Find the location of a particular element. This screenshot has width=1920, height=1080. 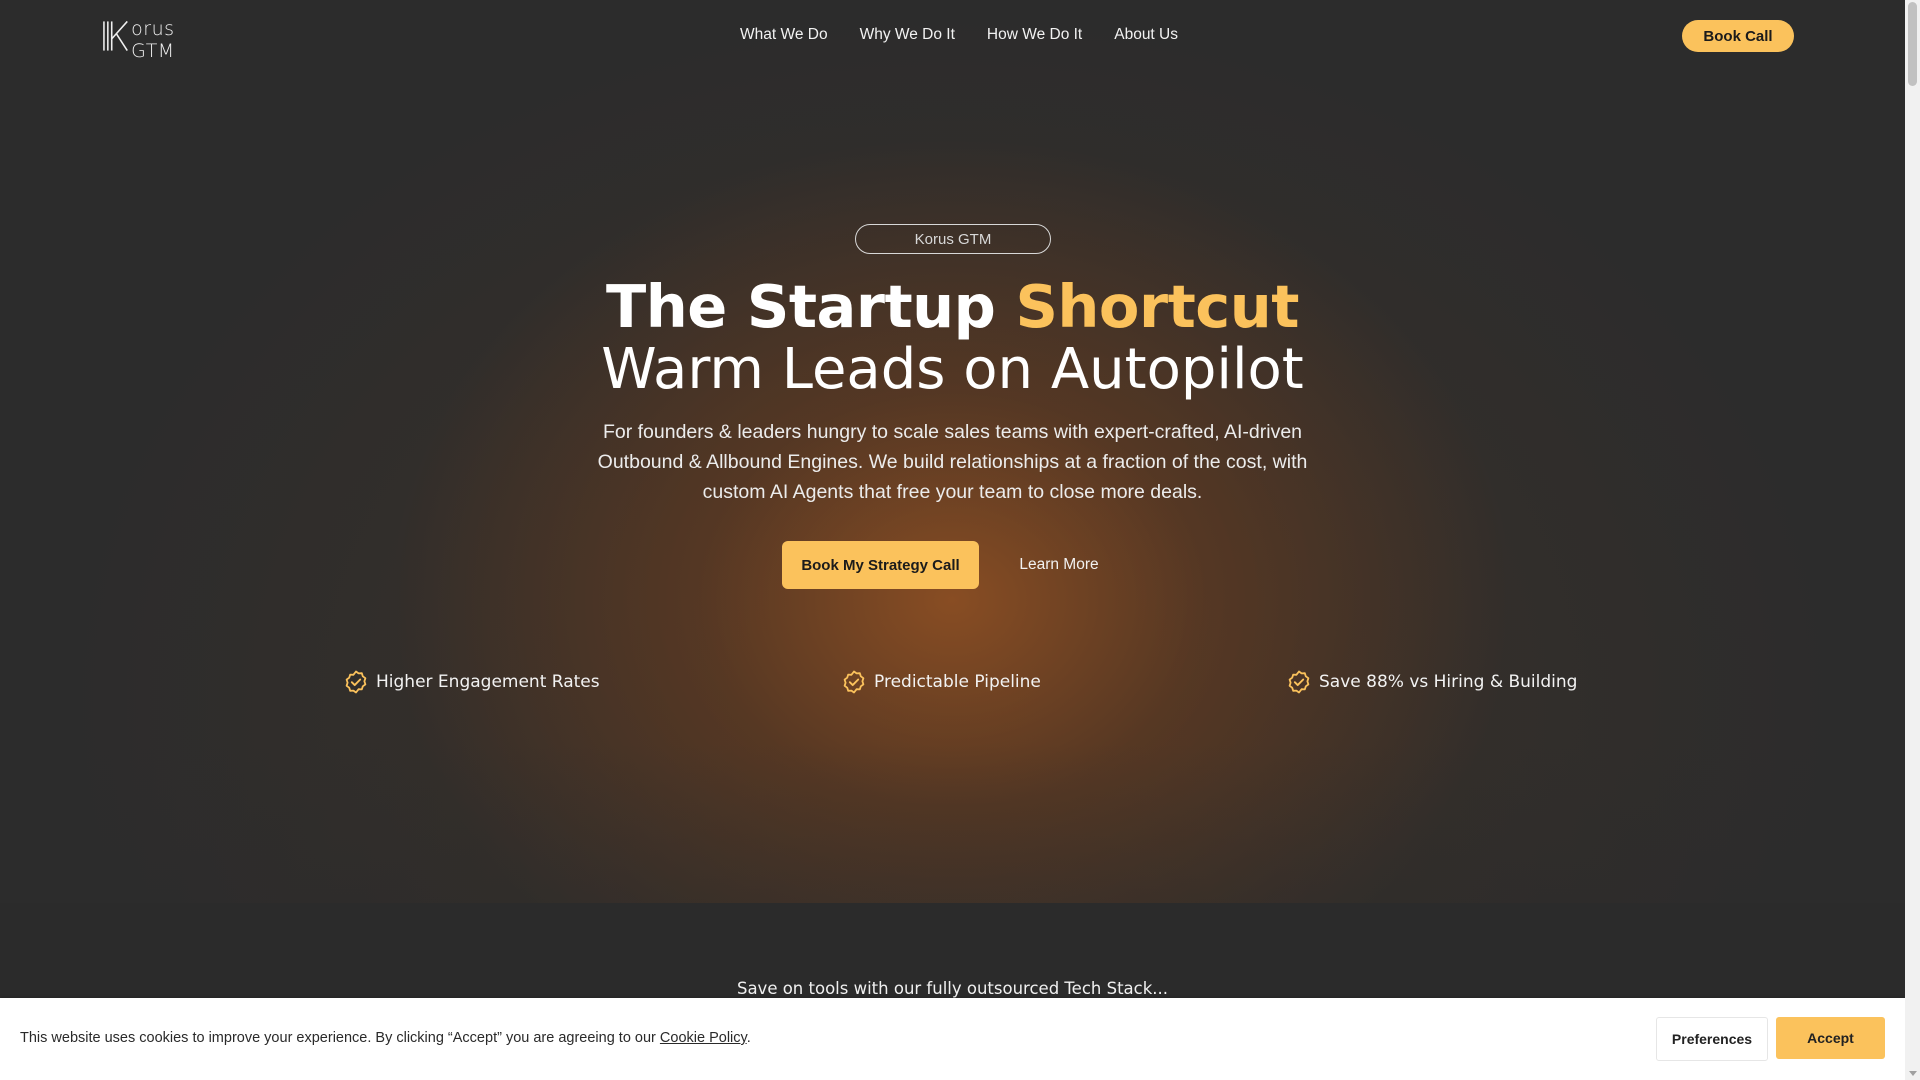

brand-logo: orus GTM is located at coordinates (162, 40).